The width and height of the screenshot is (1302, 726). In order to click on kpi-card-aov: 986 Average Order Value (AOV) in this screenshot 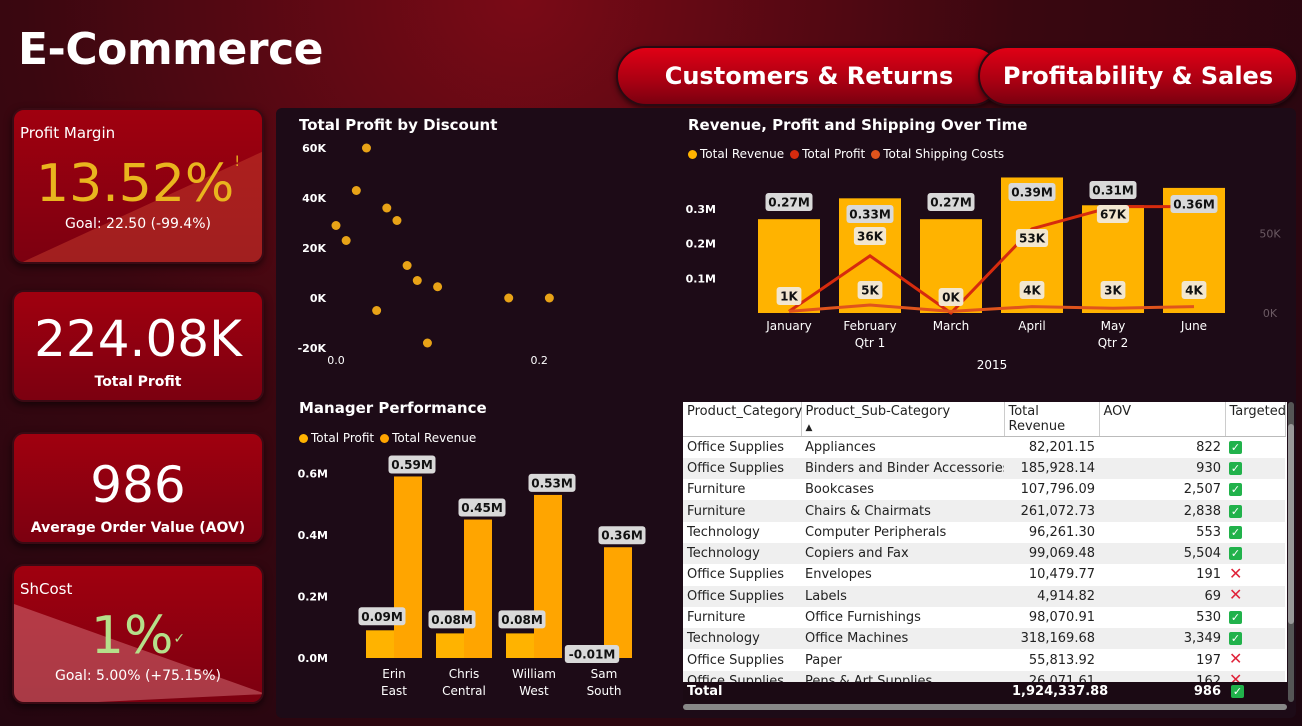, I will do `click(138, 488)`.